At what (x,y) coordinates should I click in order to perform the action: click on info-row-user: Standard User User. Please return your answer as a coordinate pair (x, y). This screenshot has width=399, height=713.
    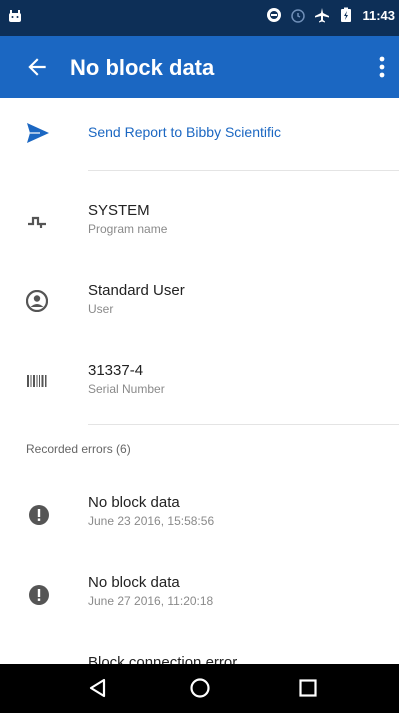
    Looking at the image, I should click on (199, 306).